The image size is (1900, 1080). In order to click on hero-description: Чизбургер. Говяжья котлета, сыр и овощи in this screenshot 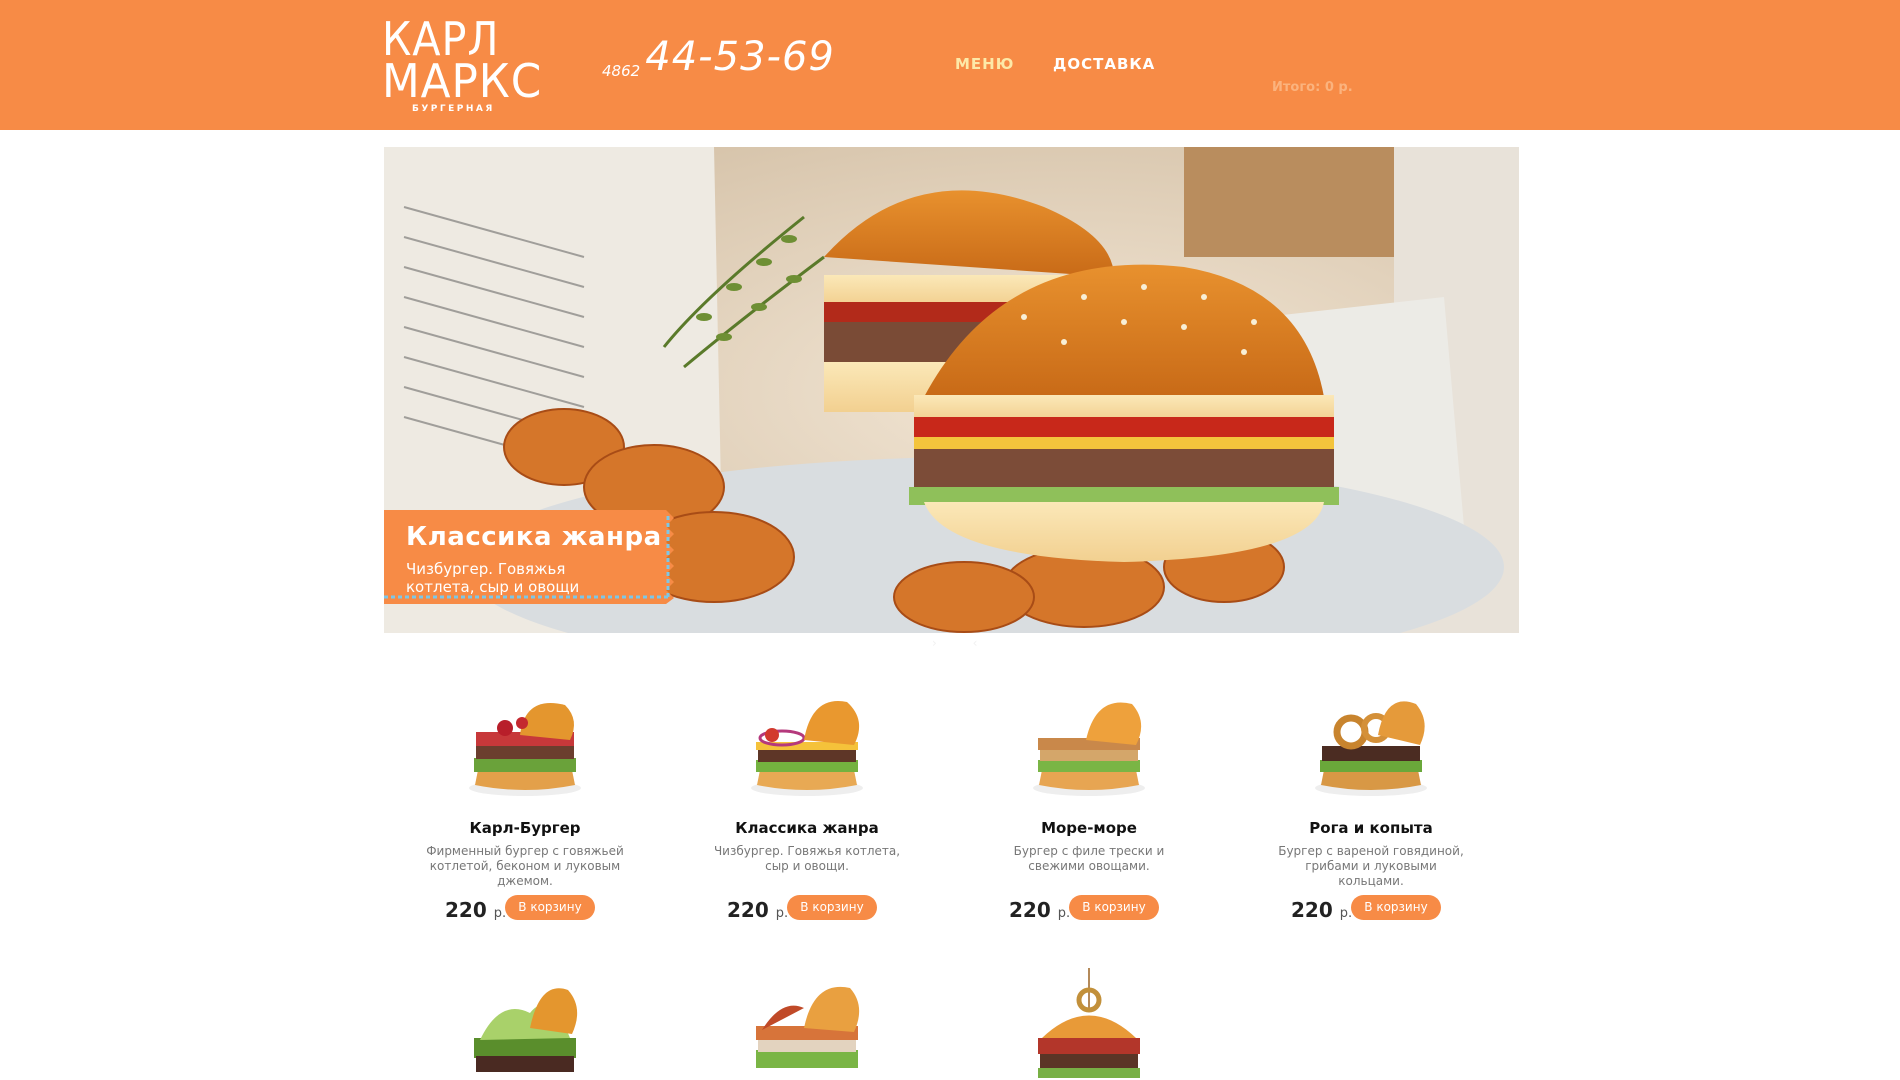, I will do `click(493, 578)`.